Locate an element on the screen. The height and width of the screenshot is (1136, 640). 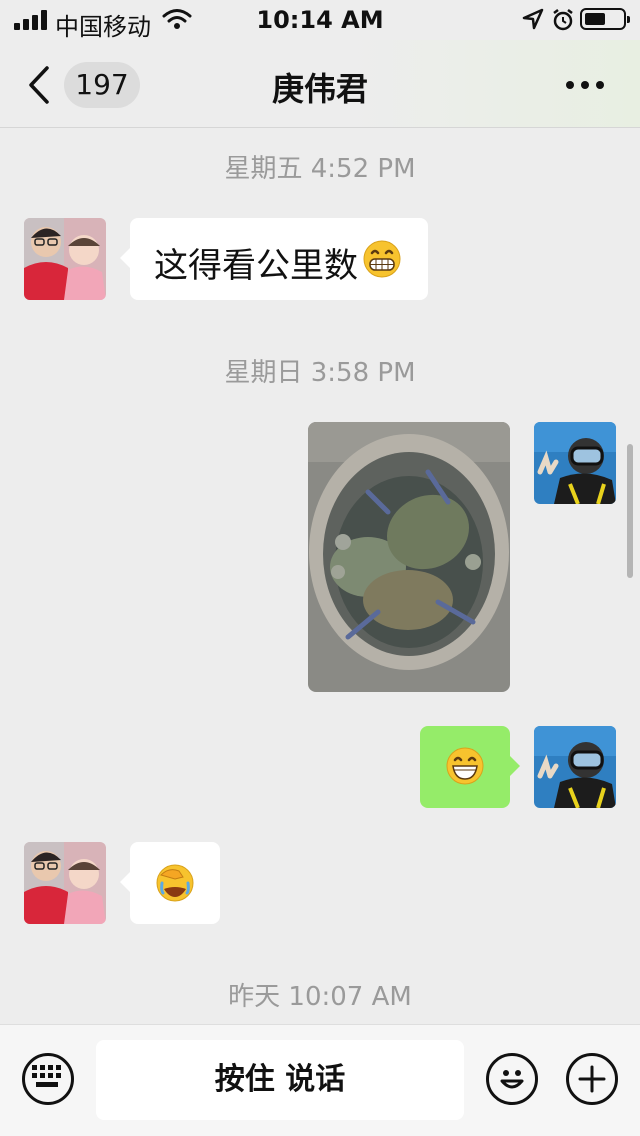
alarm-icon is located at coordinates (563, 20).